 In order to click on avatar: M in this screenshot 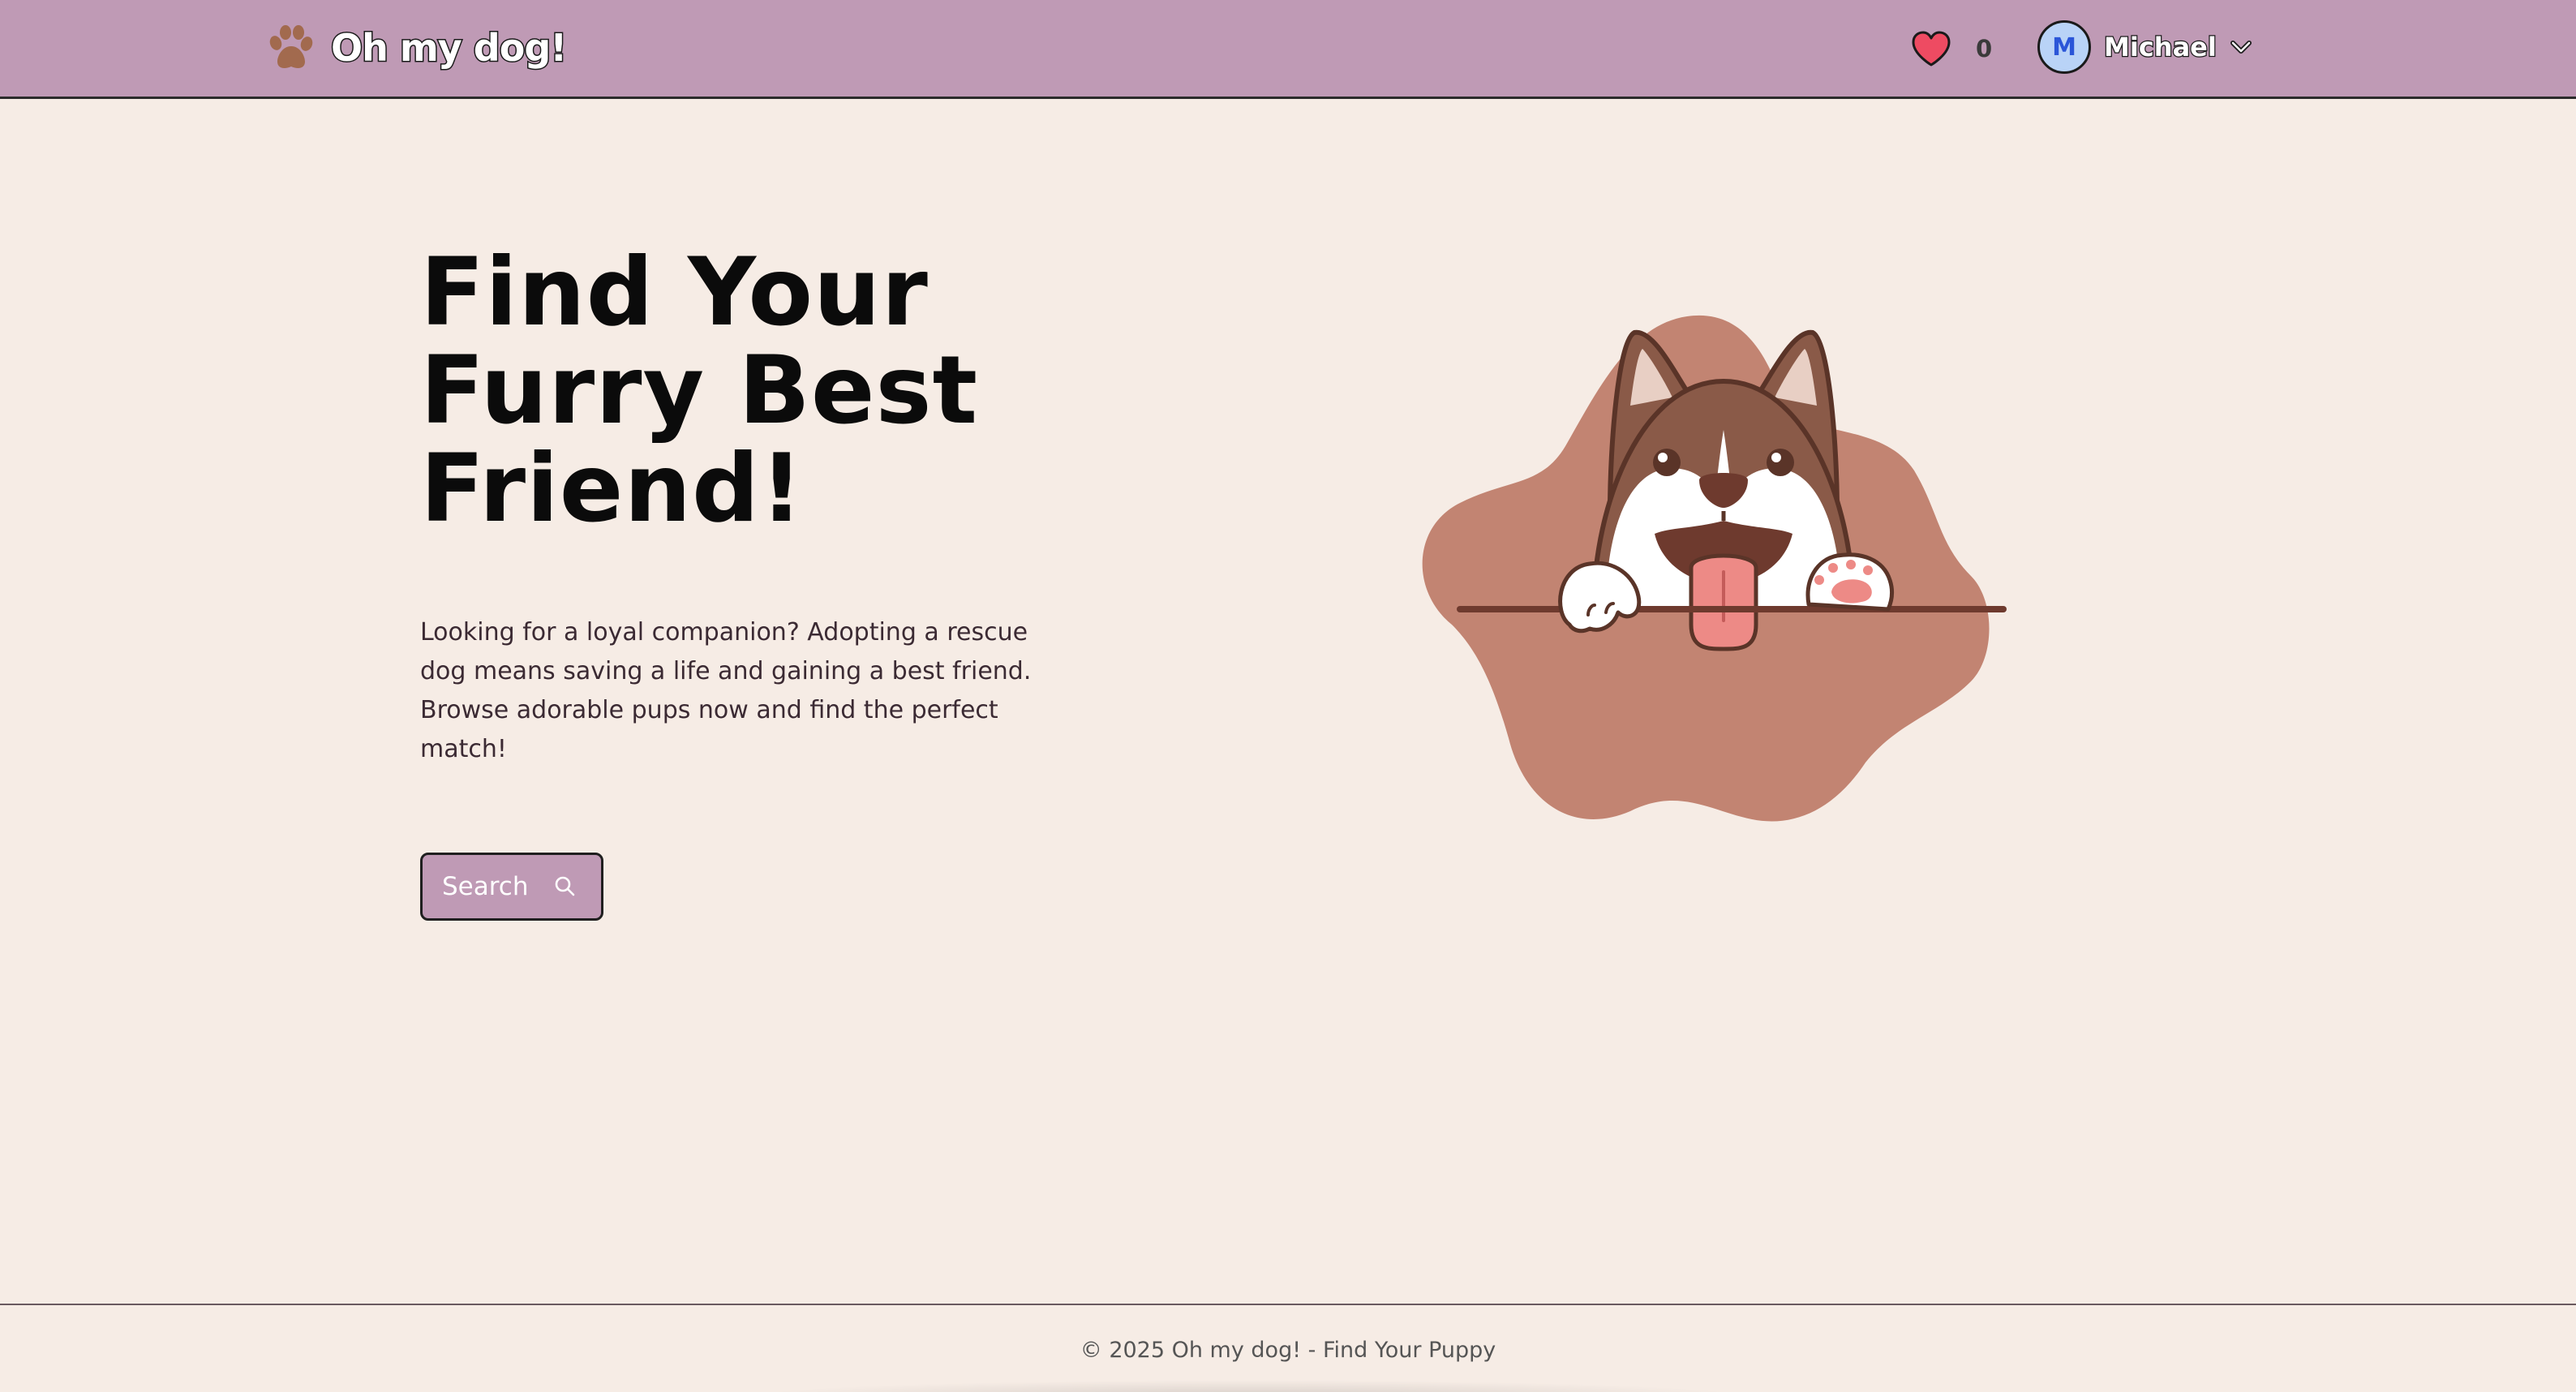, I will do `click(2064, 47)`.